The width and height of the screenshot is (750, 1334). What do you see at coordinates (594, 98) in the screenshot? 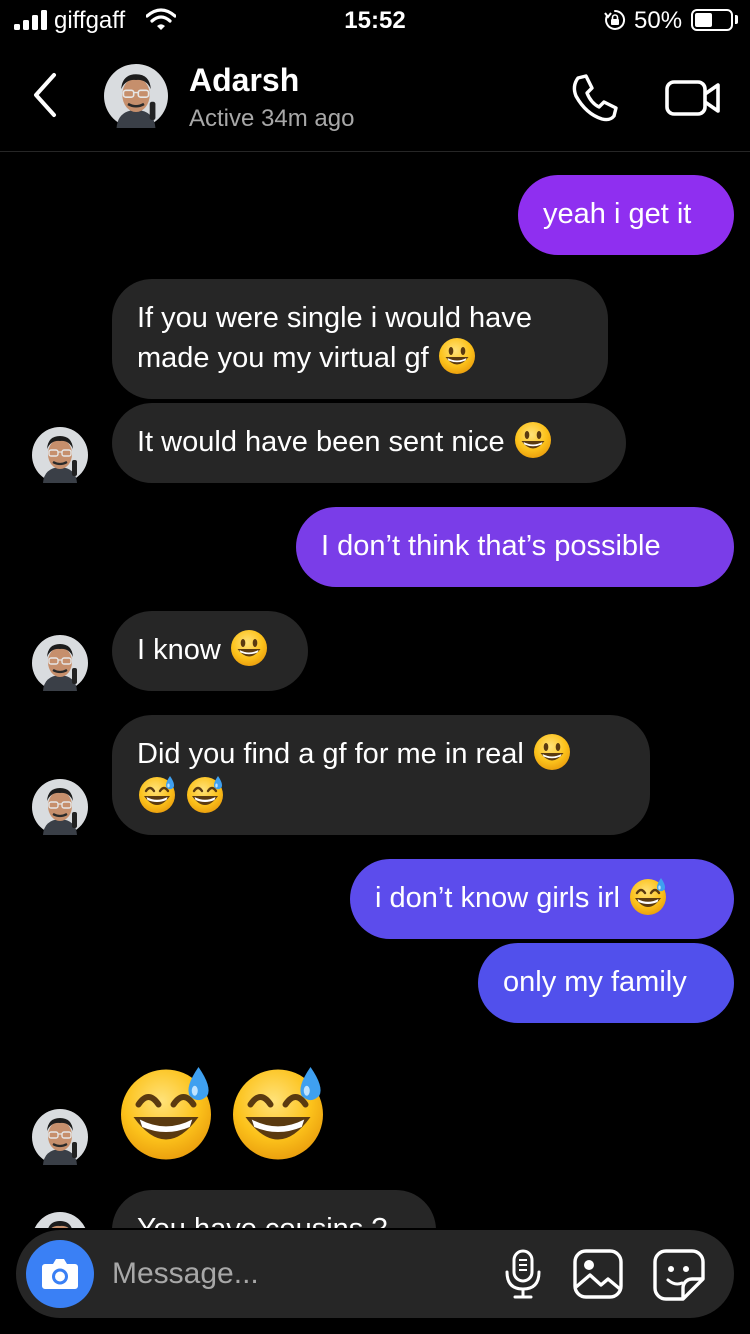
I see `phone-icon` at bounding box center [594, 98].